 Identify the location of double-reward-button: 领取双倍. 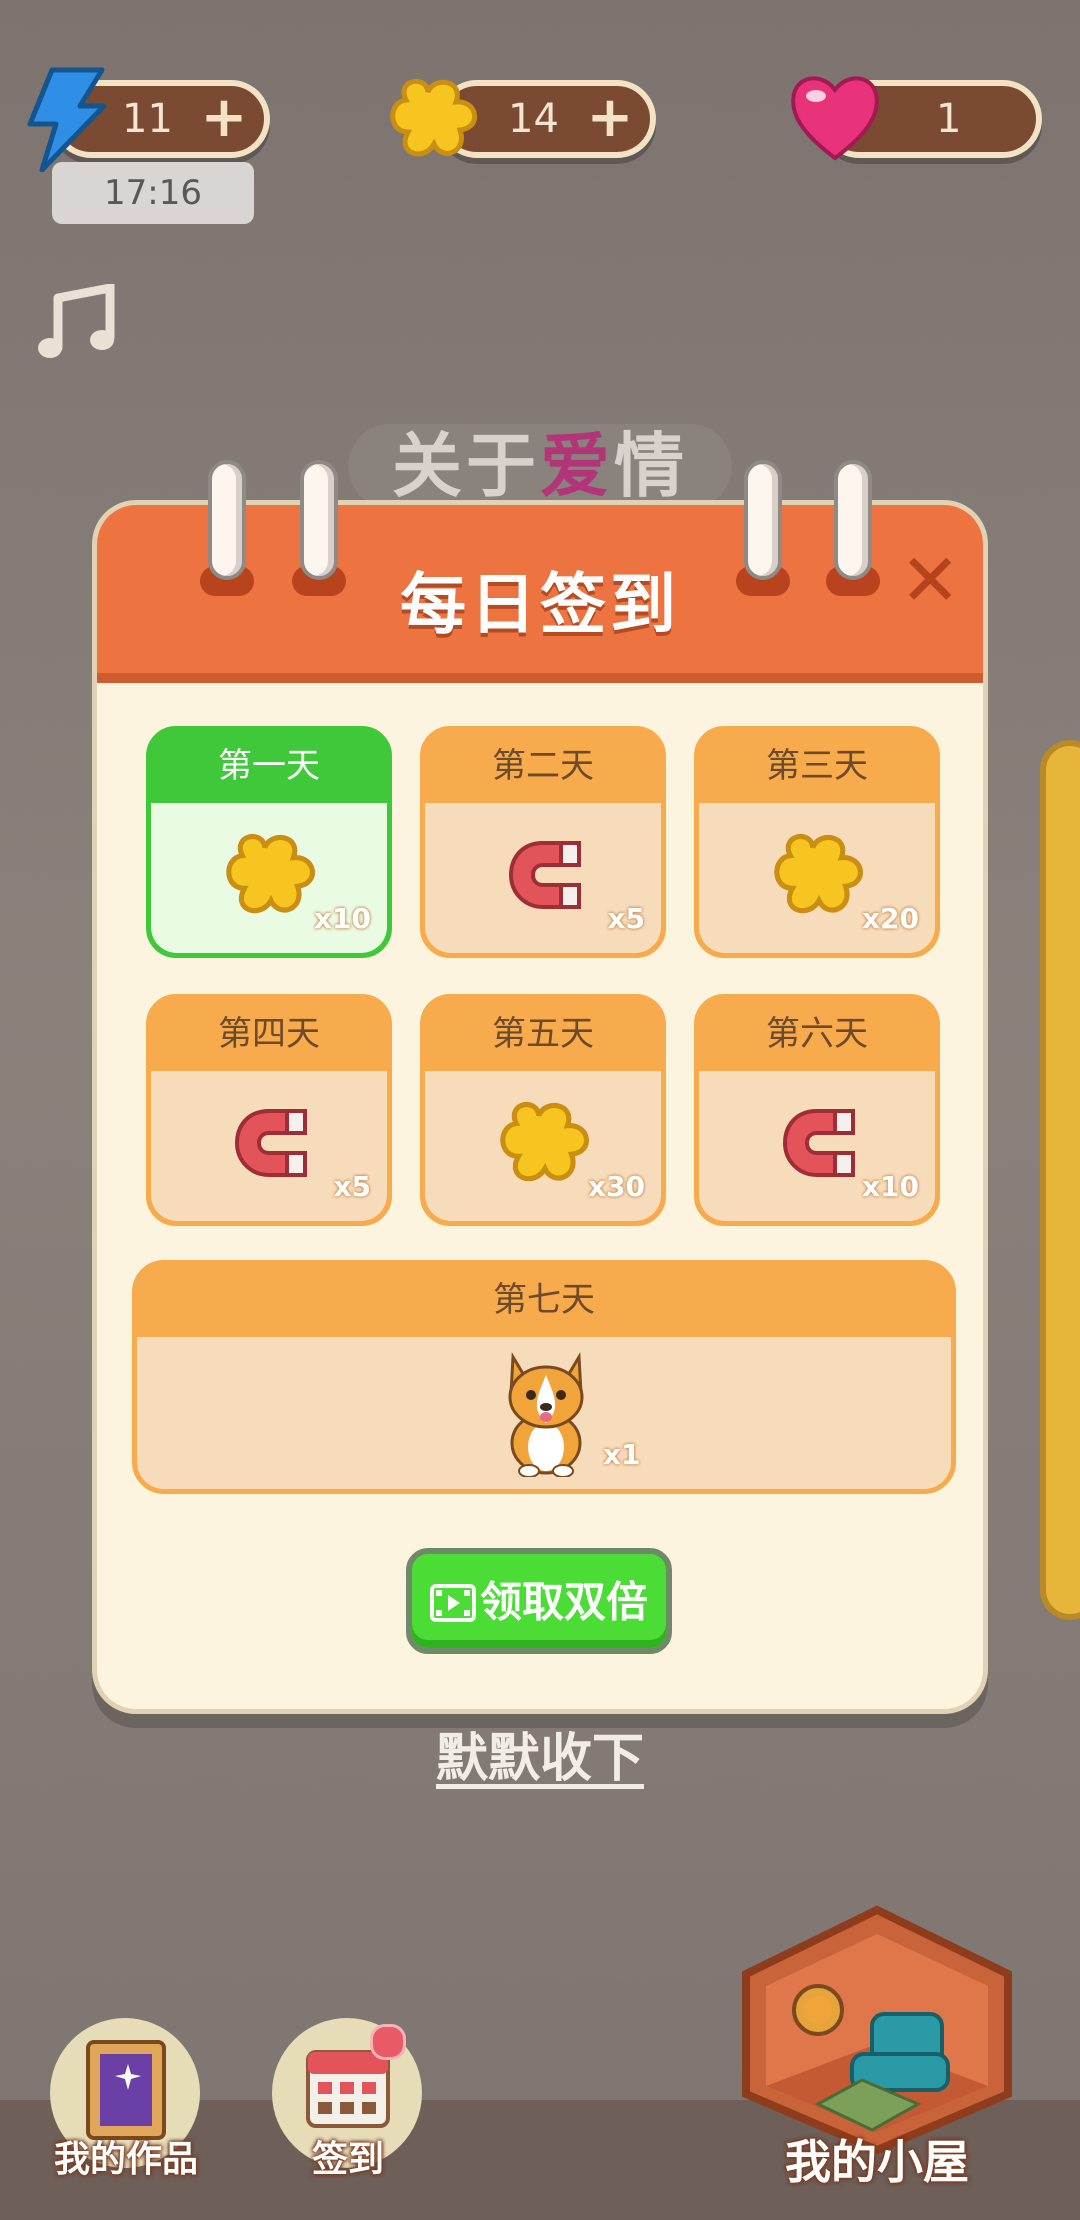
(539, 1601).